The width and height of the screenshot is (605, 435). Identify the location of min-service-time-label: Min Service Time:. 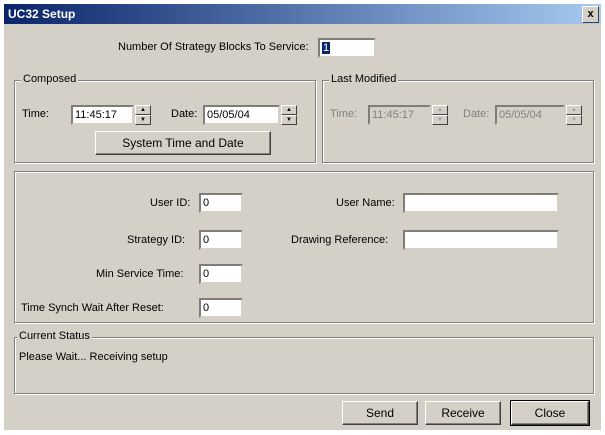
(140, 274).